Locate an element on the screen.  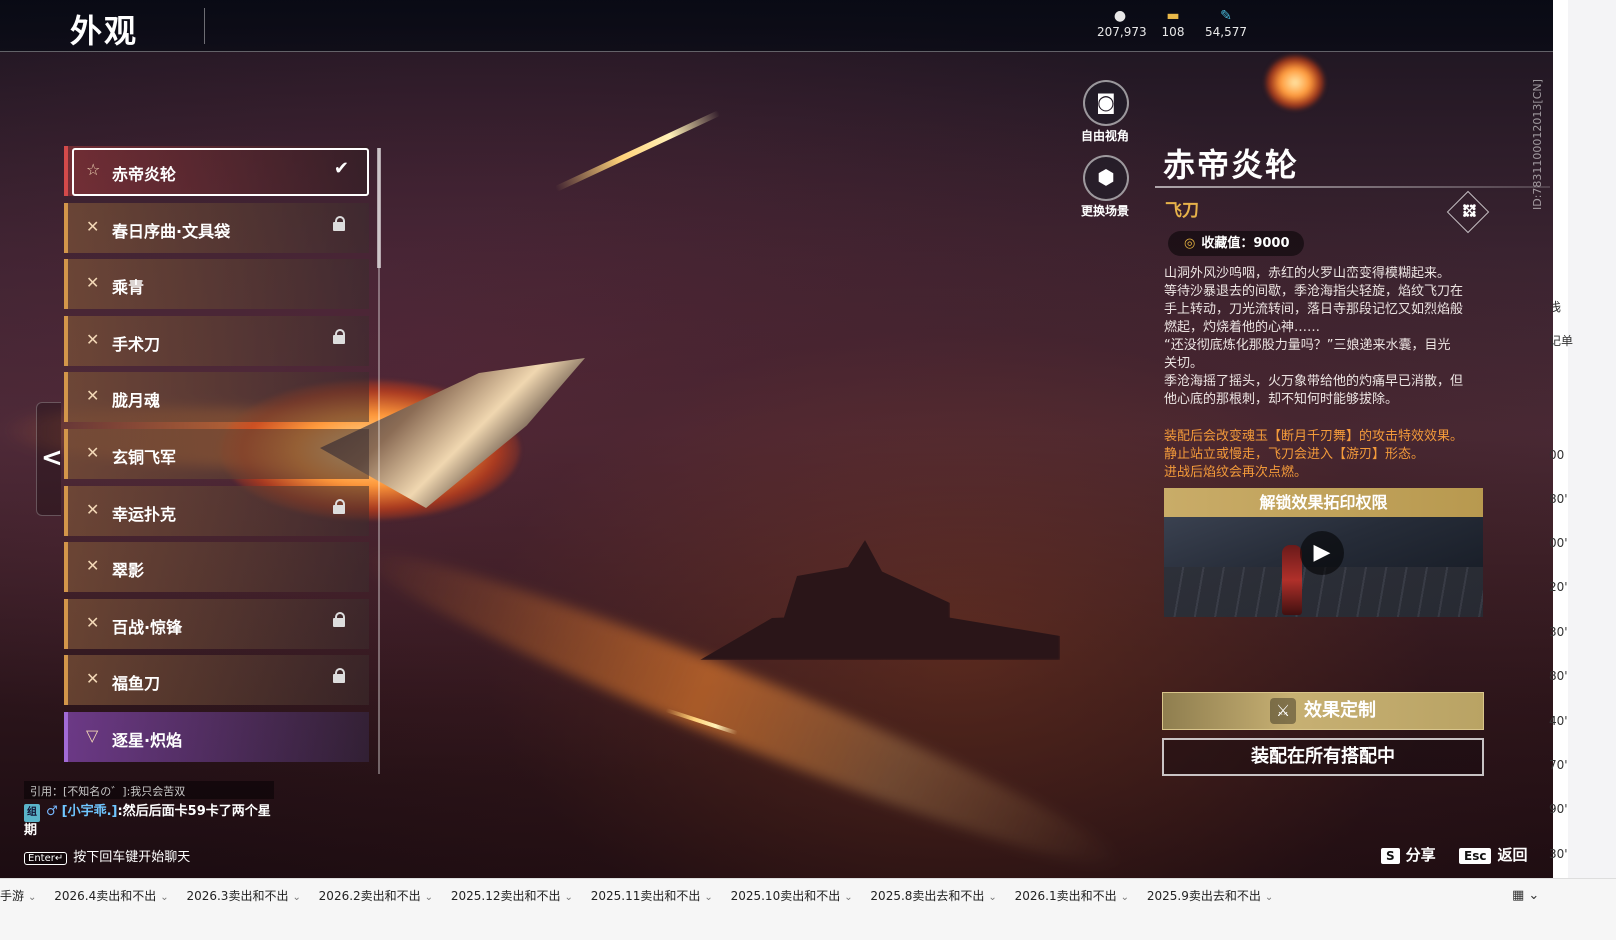
list-item: ✕ 春日序曲·文具袋 is located at coordinates (216, 227).